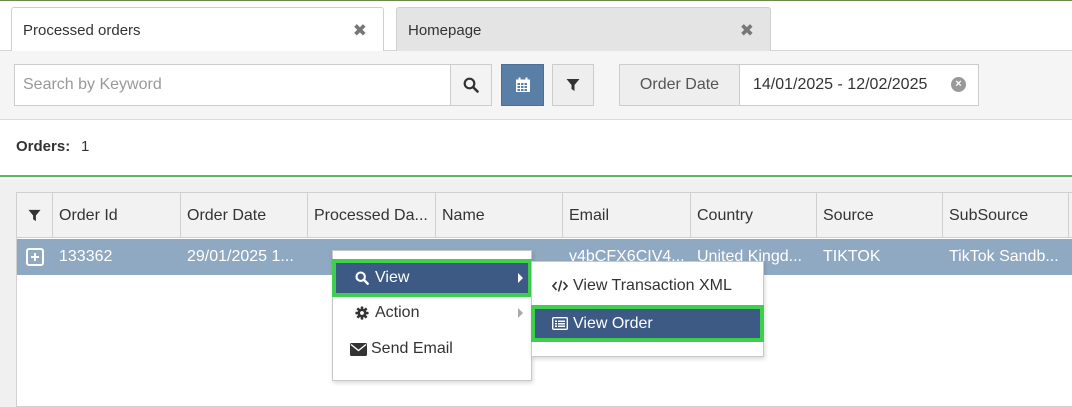 This screenshot has height=407, width=1072. I want to click on menu-item-view-transaction-xml: View Transaction XML, so click(647, 286).